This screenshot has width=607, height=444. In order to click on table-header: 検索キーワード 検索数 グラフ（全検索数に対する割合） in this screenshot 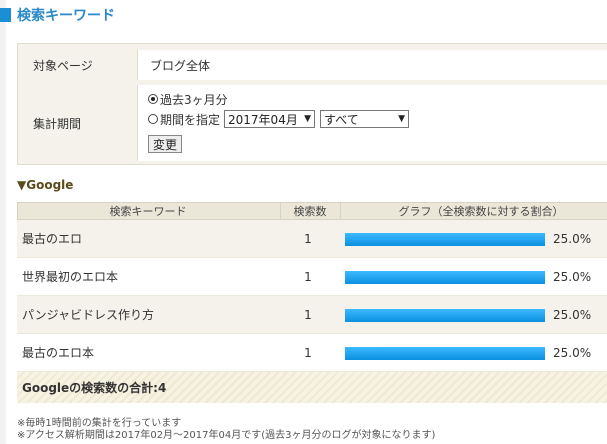, I will do `click(312, 211)`.